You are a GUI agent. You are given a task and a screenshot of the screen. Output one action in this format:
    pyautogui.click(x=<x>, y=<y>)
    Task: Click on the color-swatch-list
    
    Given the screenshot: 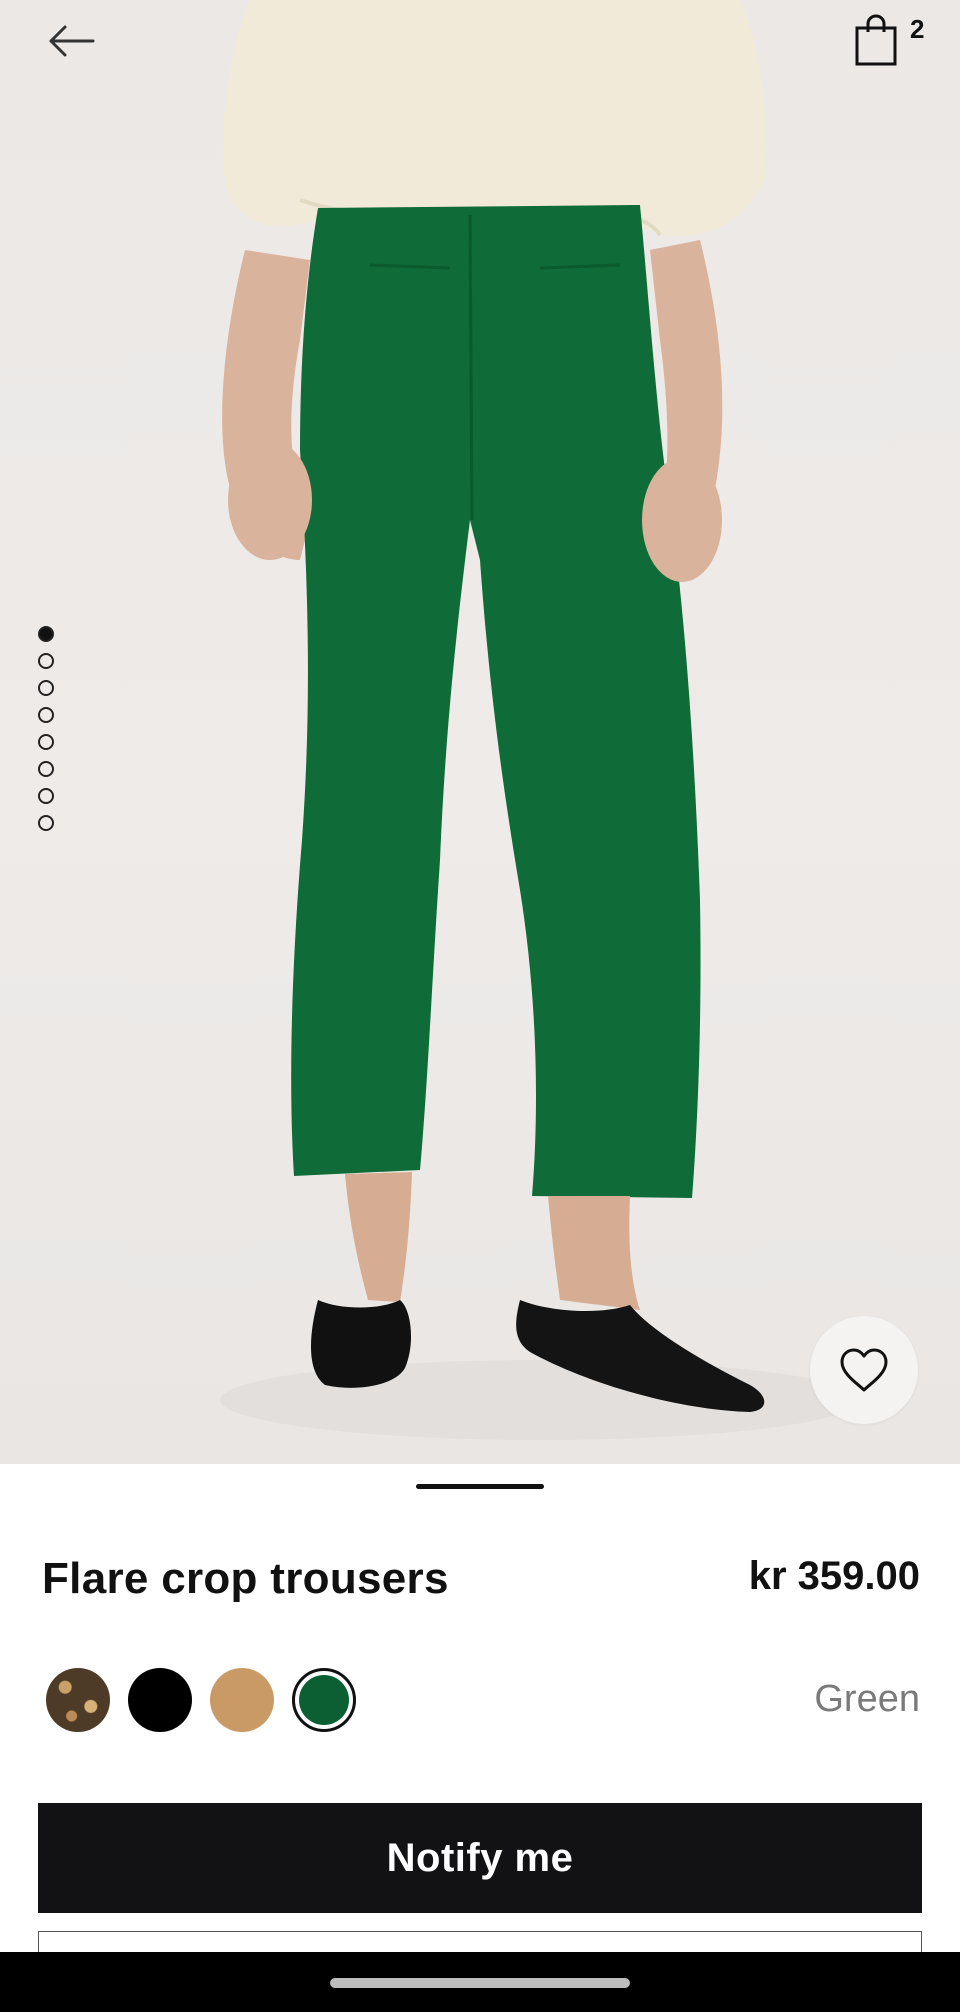 What is the action you would take?
    pyautogui.click(x=201, y=1700)
    